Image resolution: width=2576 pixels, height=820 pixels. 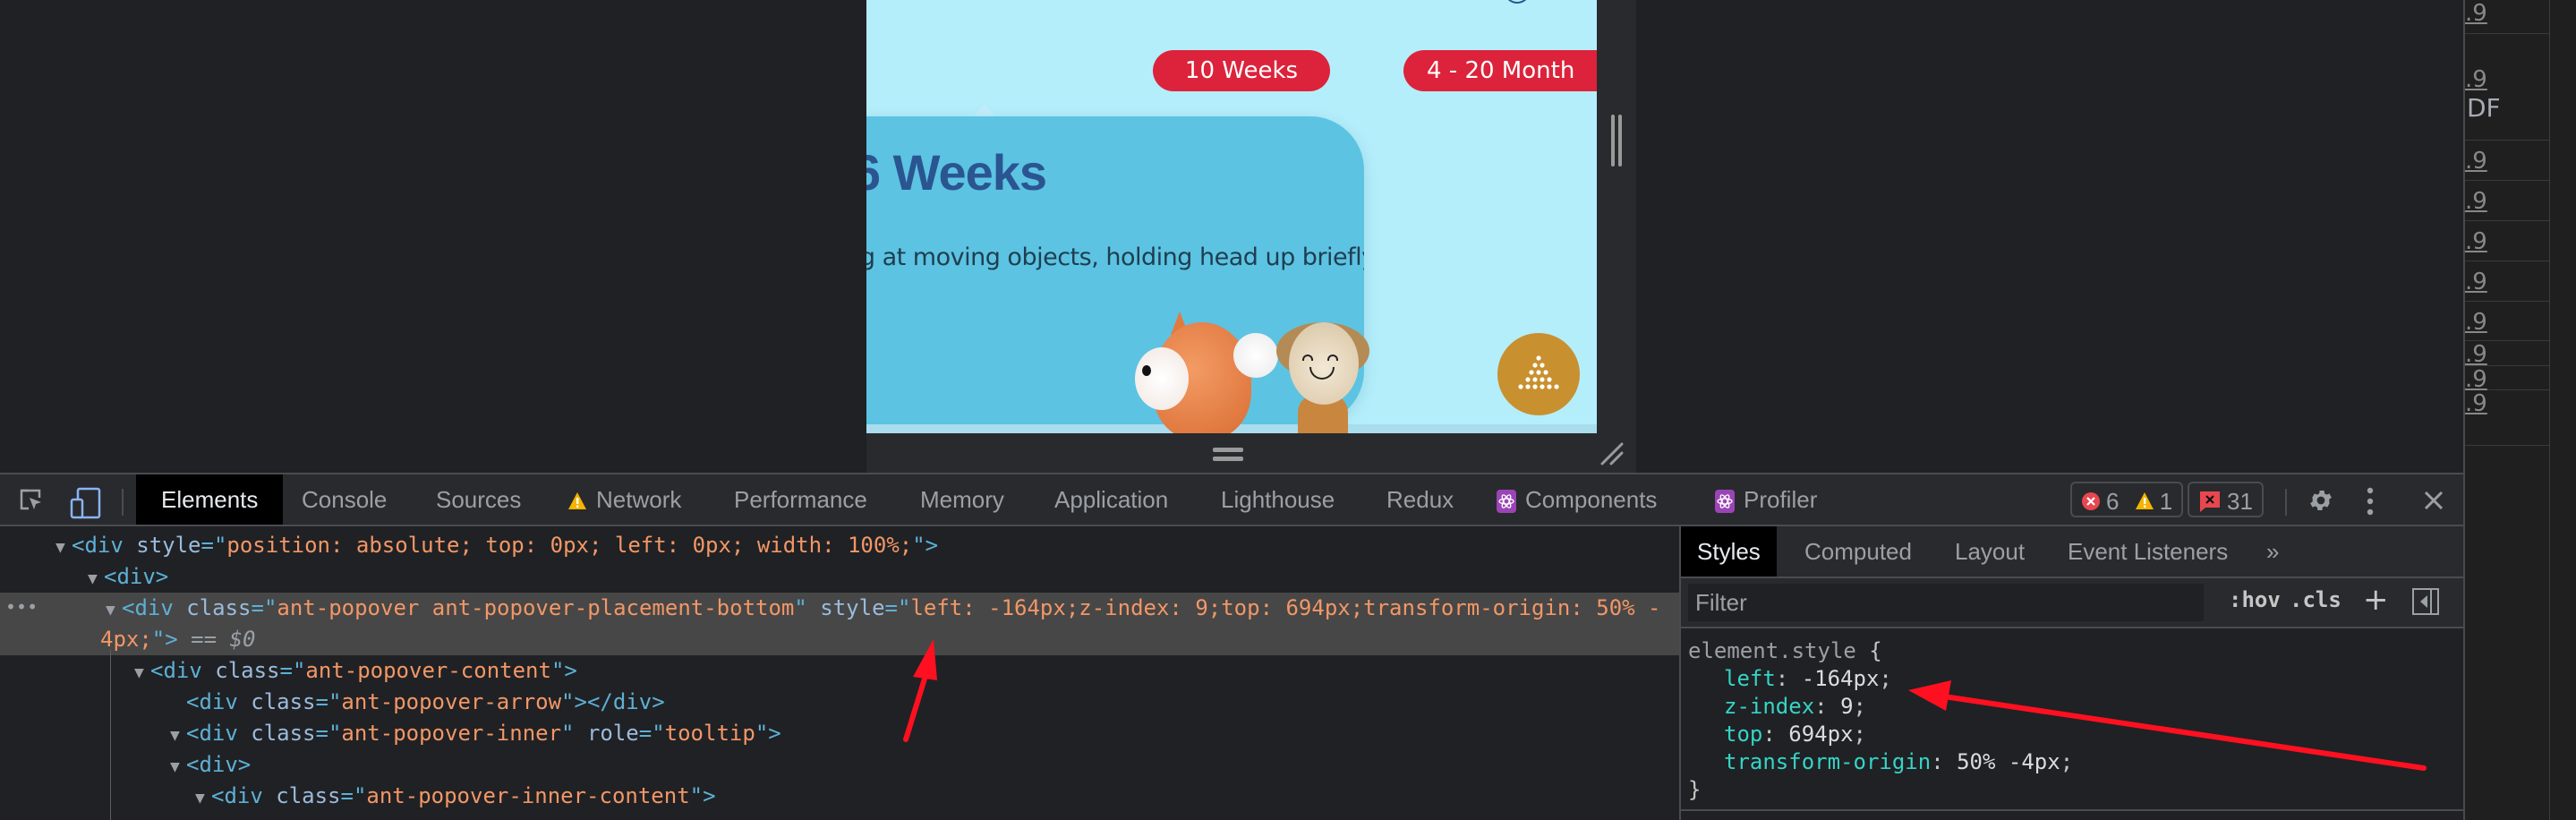 I want to click on tab-lighthouse: Lighthouse, so click(x=1278, y=499).